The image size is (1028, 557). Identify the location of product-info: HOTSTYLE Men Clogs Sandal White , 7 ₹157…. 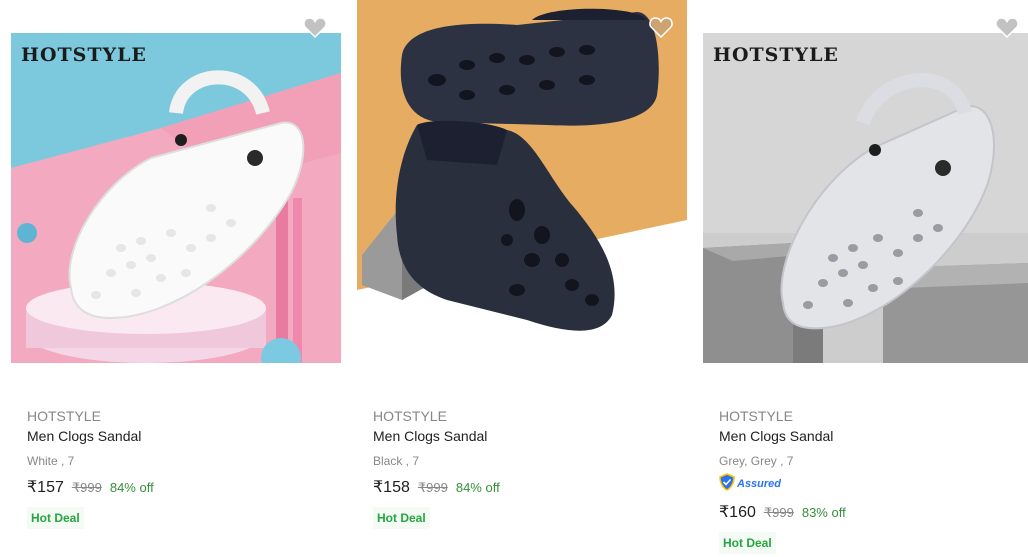
(177, 468).